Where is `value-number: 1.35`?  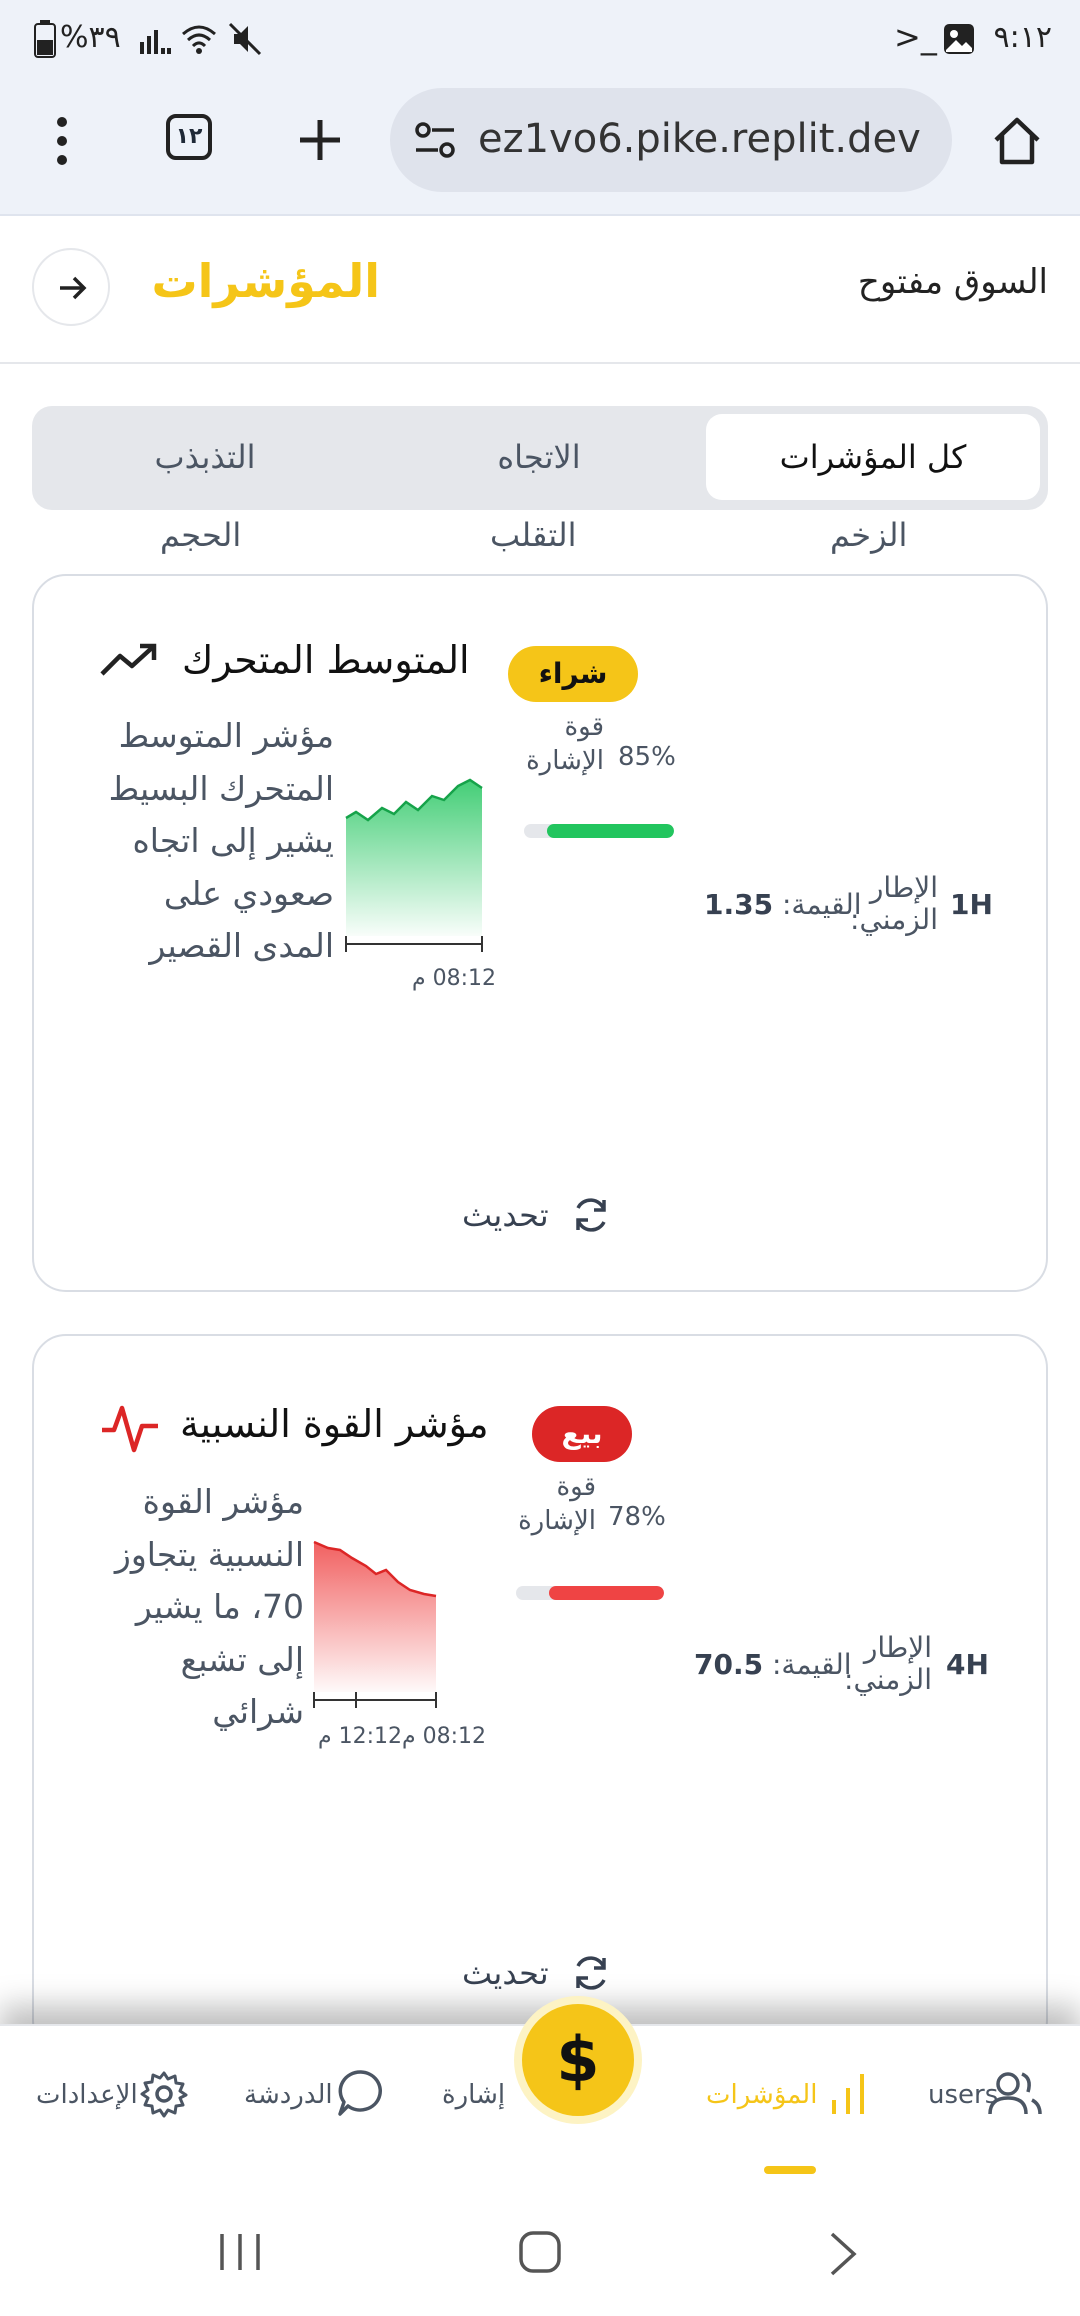 value-number: 1.35 is located at coordinates (739, 904).